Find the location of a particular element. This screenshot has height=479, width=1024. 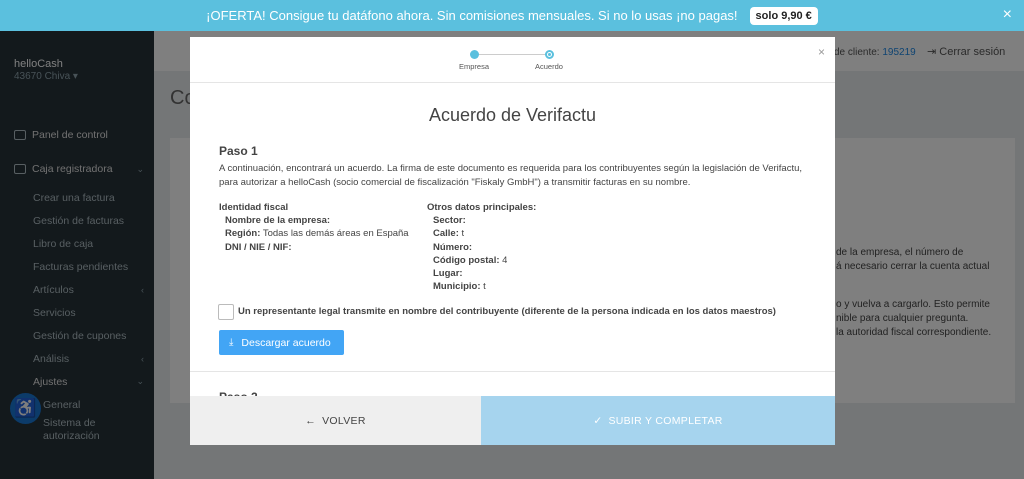

company-label: Nombre de la empresa: is located at coordinates (278, 221).